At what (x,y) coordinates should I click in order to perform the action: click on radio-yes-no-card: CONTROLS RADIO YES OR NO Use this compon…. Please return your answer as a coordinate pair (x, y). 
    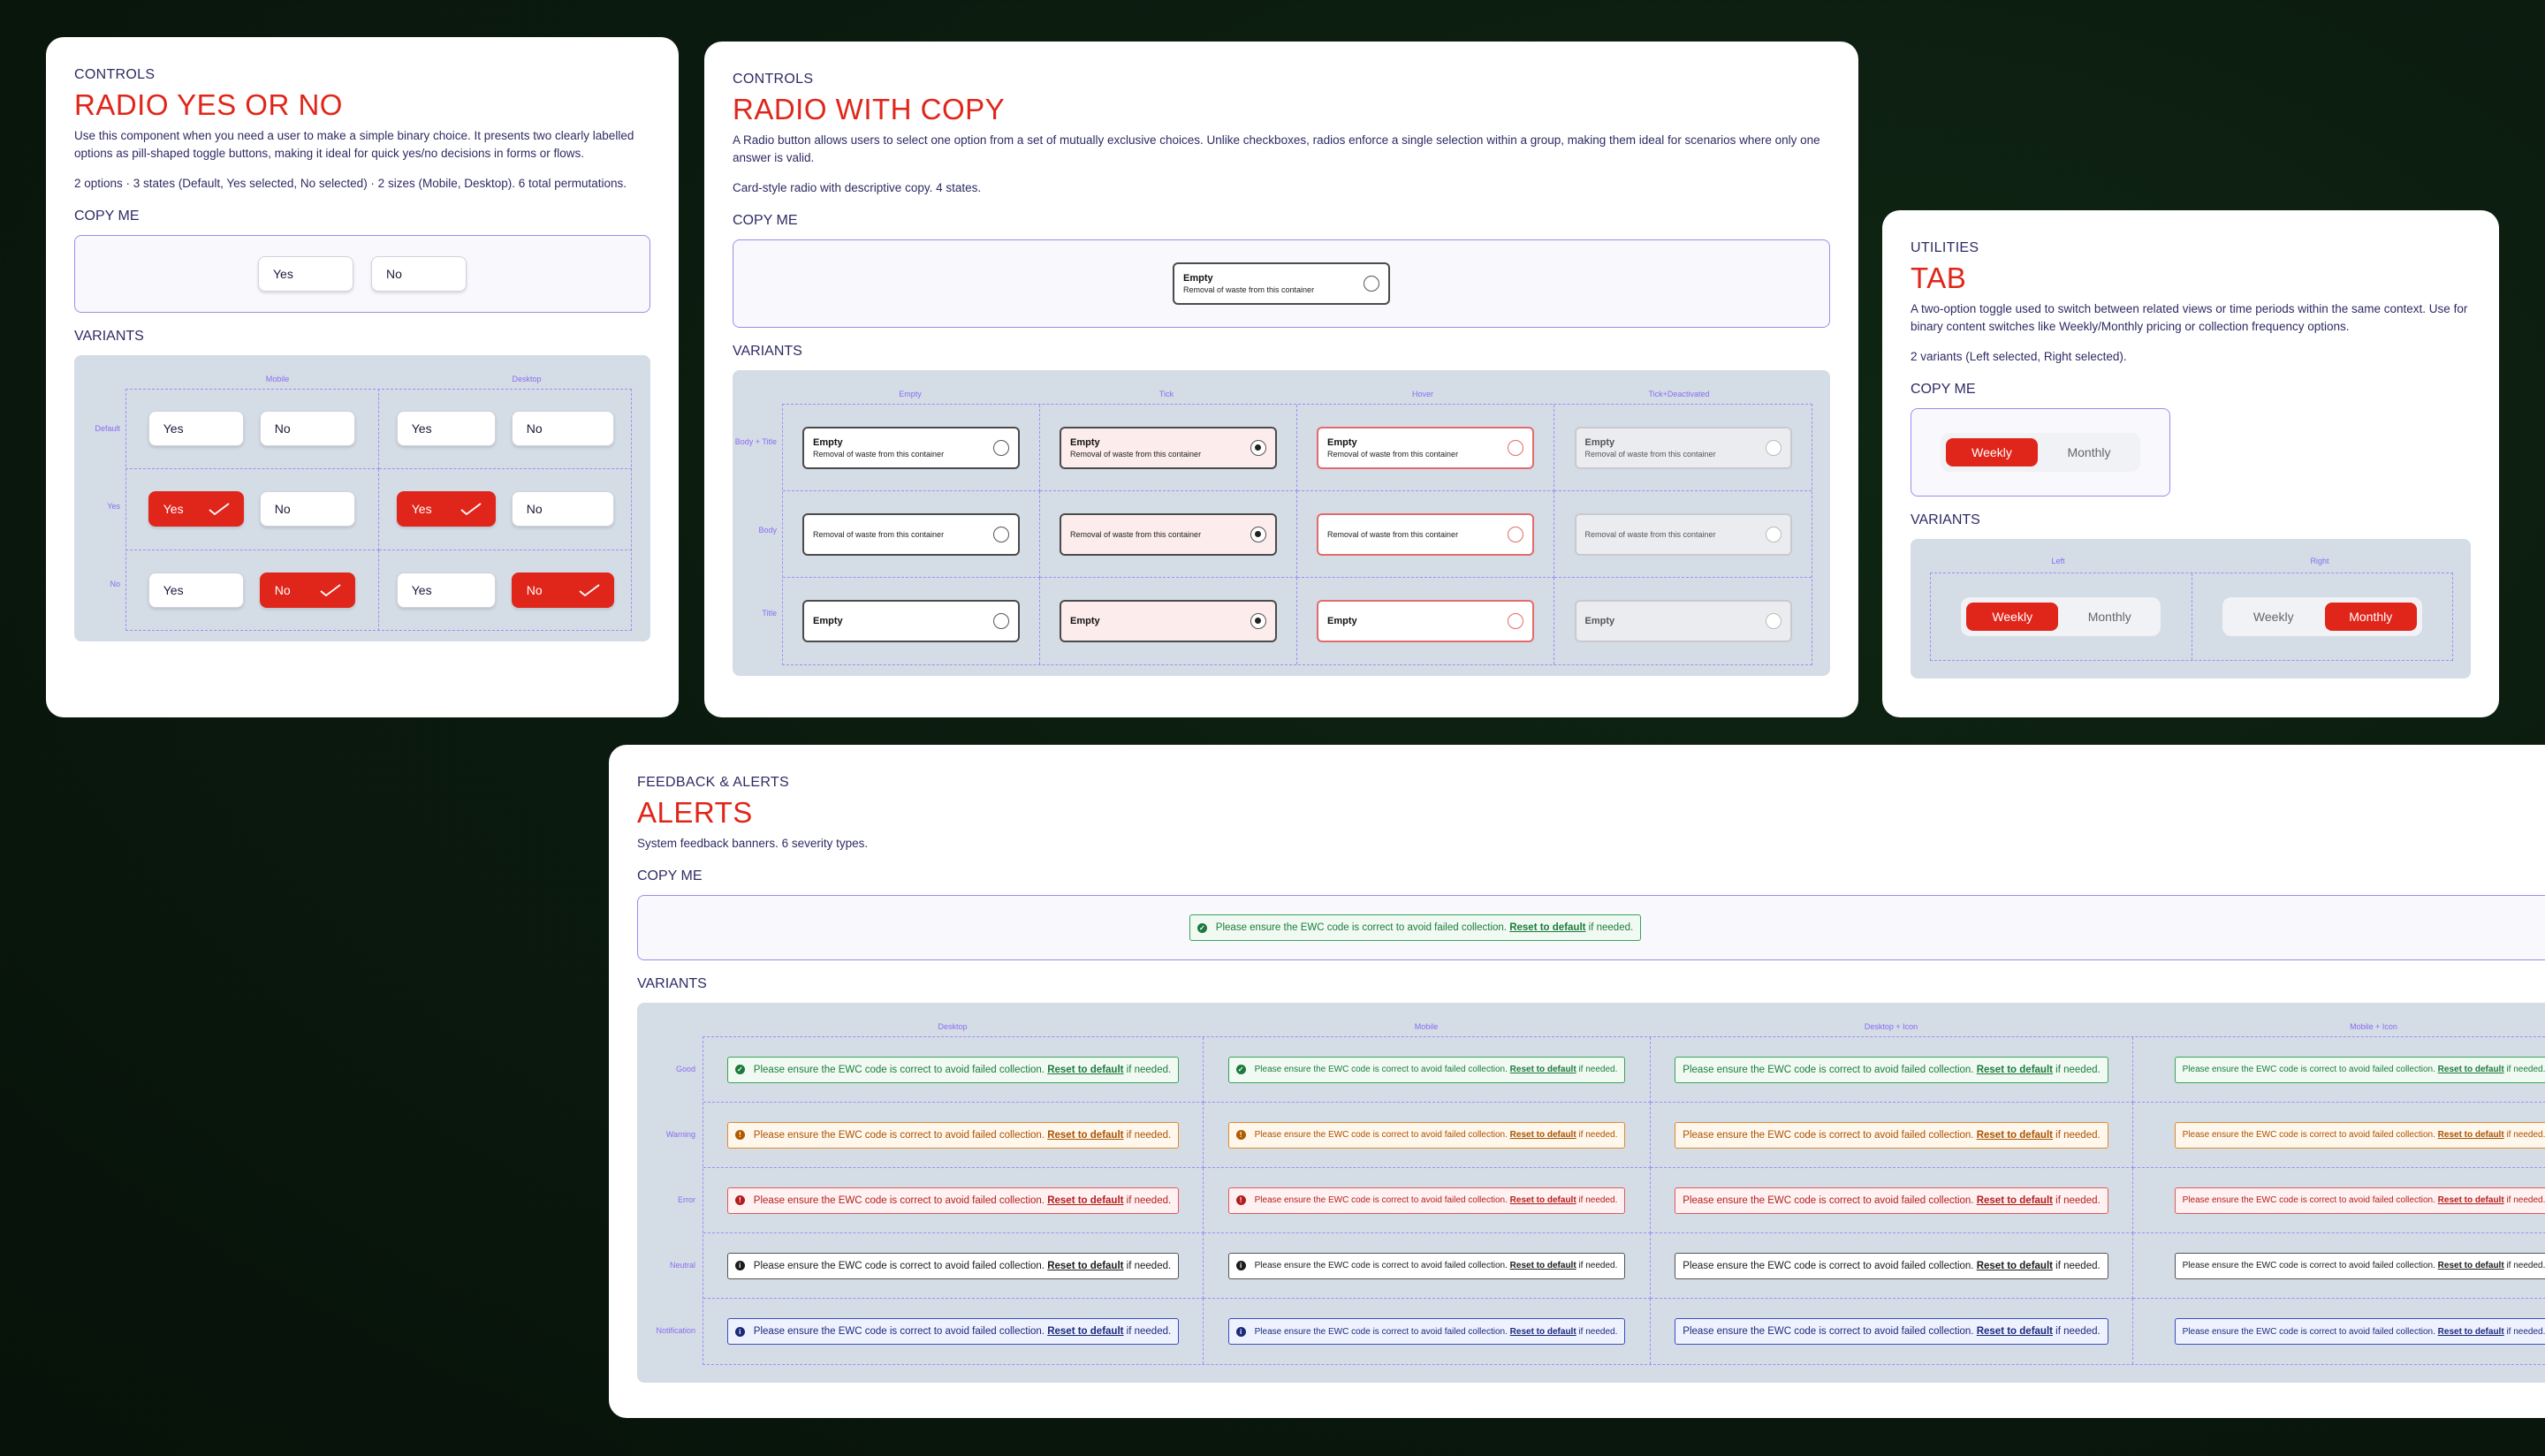
    Looking at the image, I should click on (362, 377).